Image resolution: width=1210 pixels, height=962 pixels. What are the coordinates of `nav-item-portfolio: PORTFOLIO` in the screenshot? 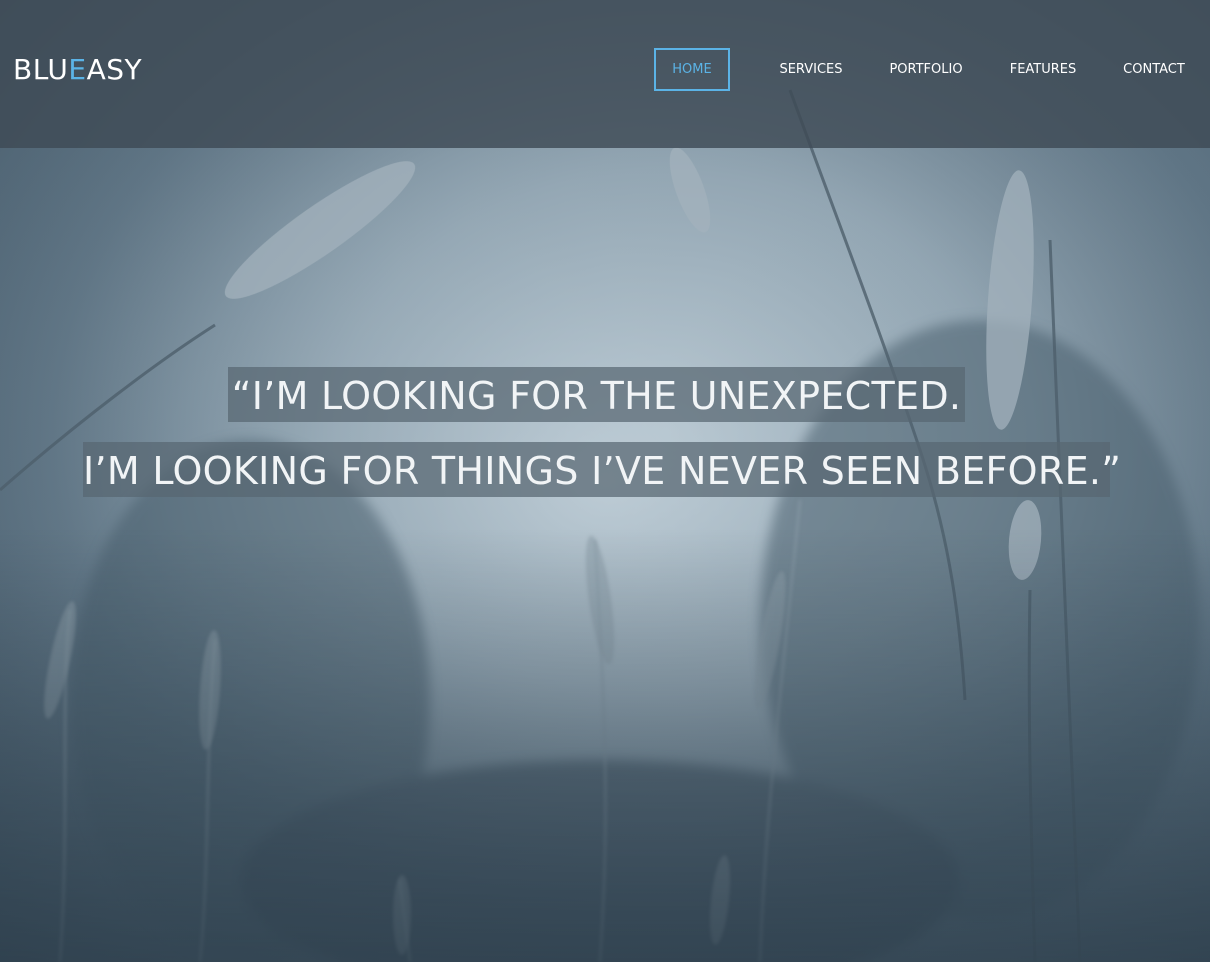 It's located at (926, 69).